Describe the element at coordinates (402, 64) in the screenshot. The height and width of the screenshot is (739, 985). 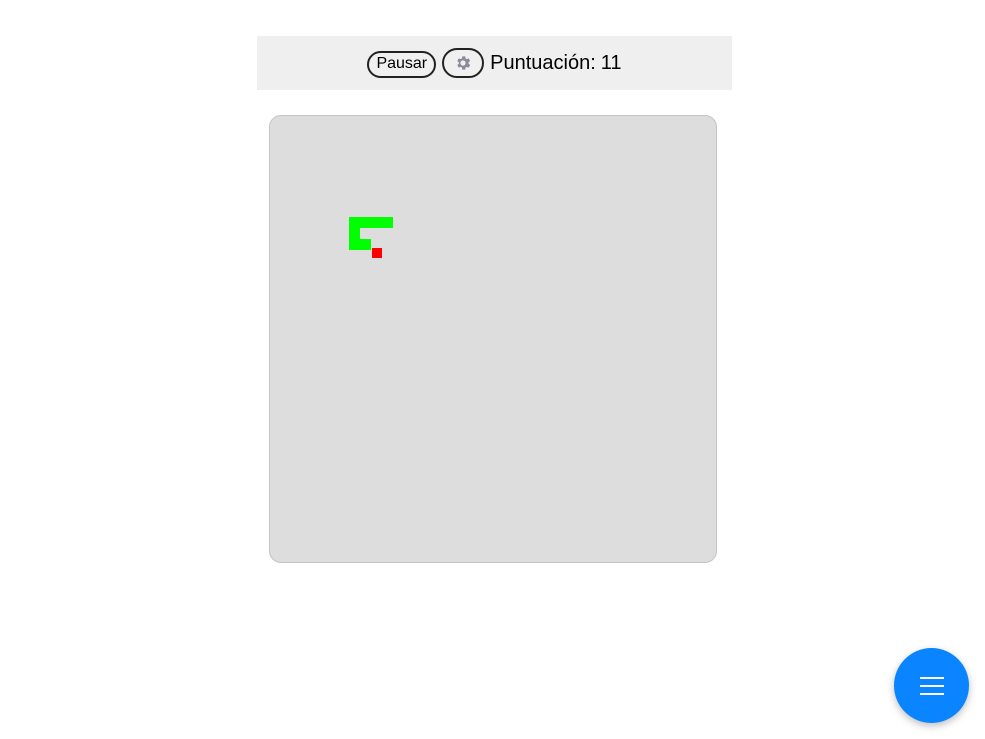
I see `pause-button: Pausar` at that location.